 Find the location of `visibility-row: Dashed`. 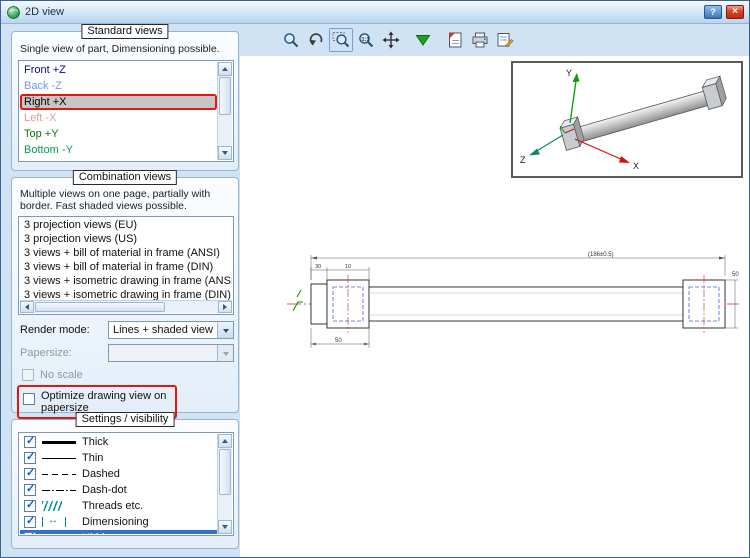

visibility-row: Dashed is located at coordinates (118, 474).